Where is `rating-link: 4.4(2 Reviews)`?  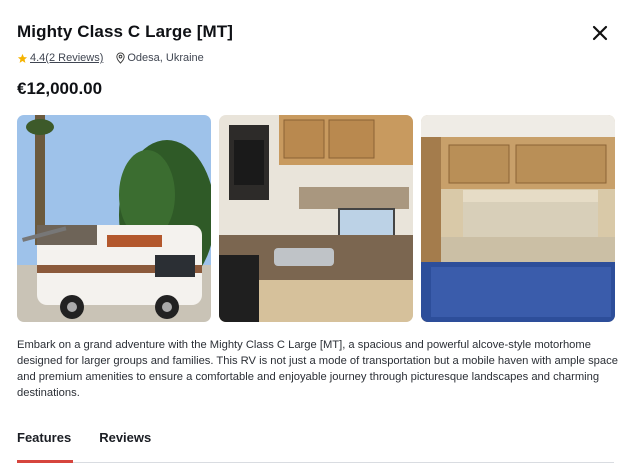 rating-link: 4.4(2 Reviews) is located at coordinates (66, 58).